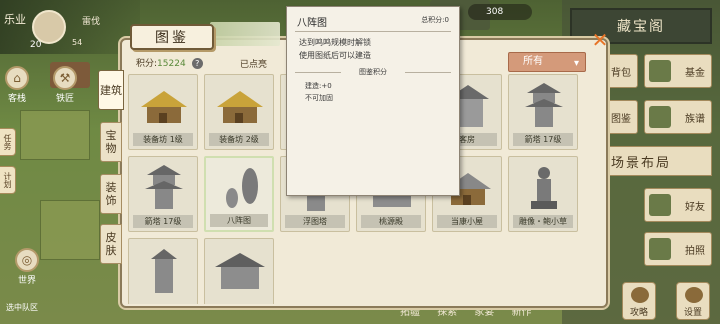  Describe the element at coordinates (373, 72) in the screenshot. I see `tooltip-section-title: 图鉴积分` at that location.